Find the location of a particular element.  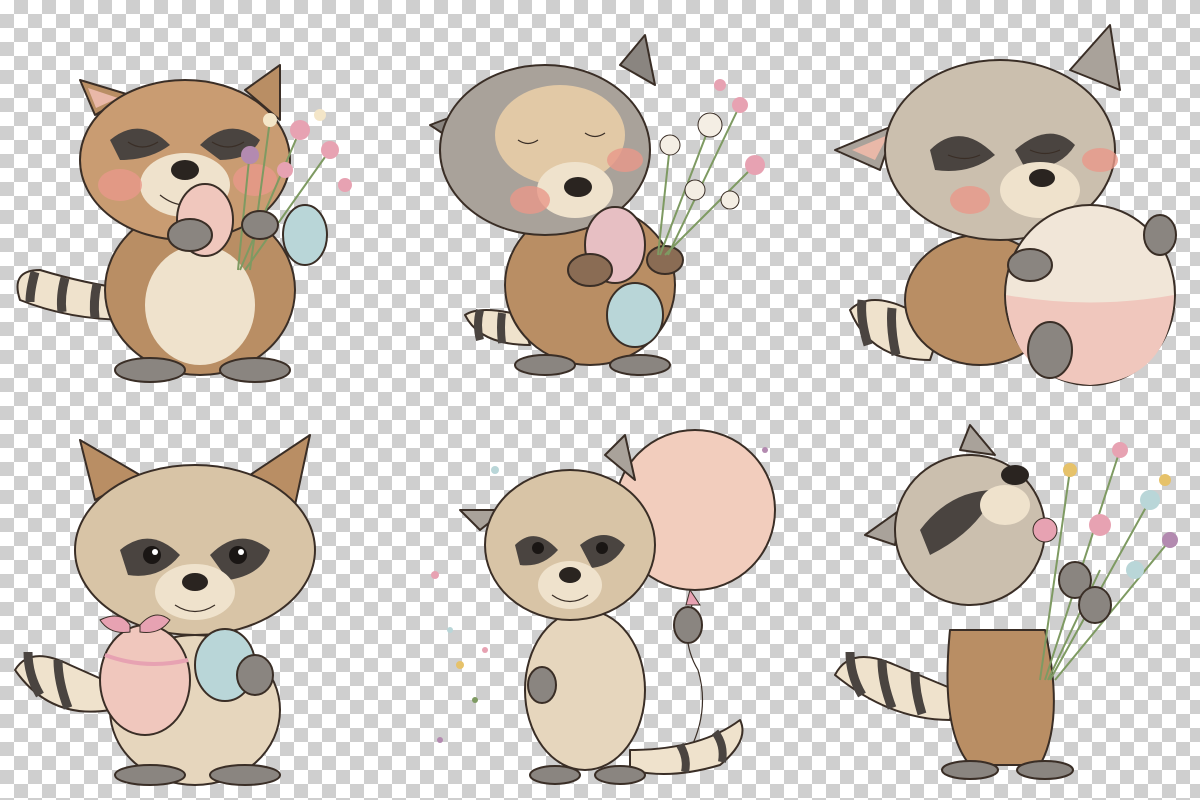

paw is located at coordinates (190, 235).